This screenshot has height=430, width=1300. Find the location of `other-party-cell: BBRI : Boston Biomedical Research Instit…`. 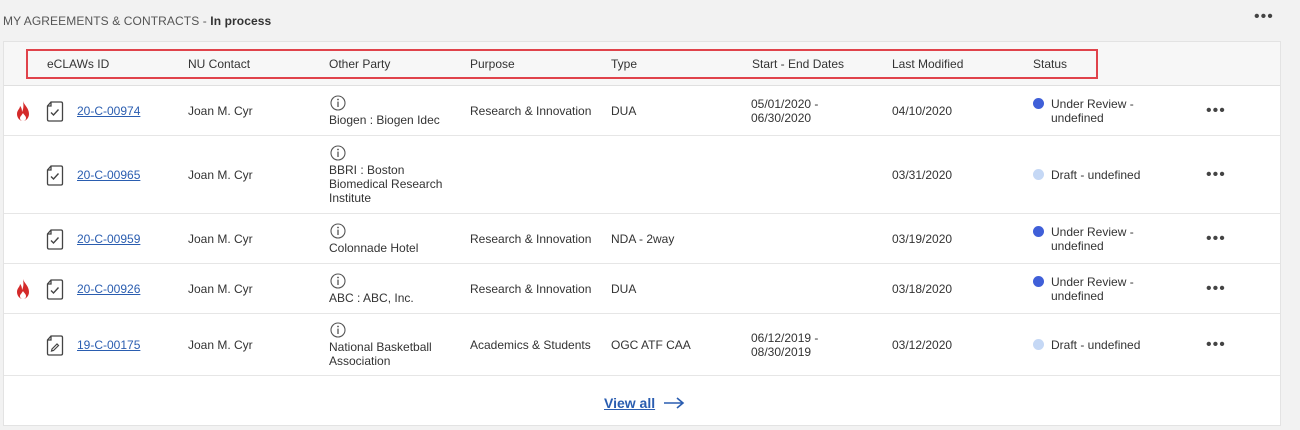

other-party-cell: BBRI : Boston Biomedical Research Instit… is located at coordinates (394, 174).